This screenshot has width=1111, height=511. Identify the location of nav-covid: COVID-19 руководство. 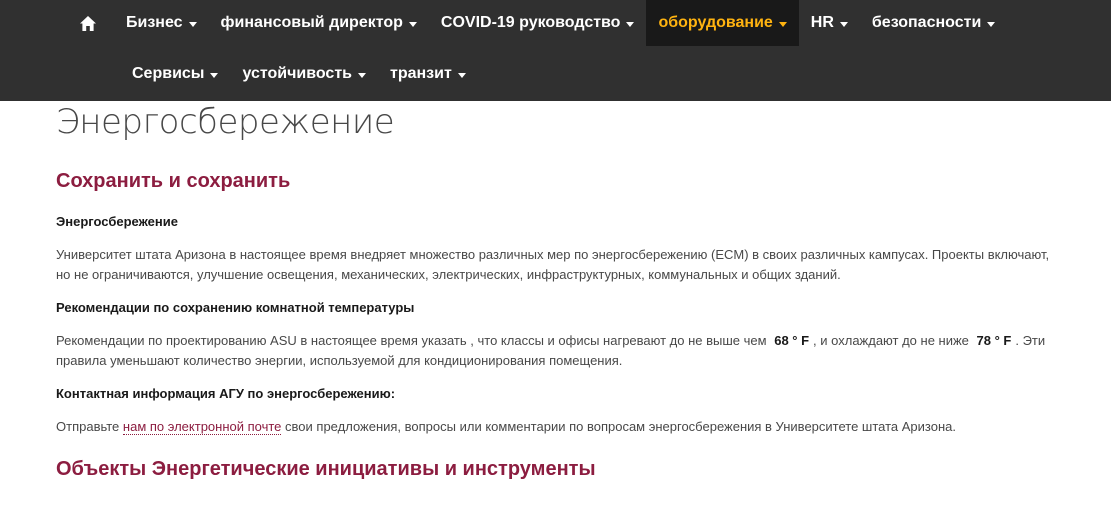
(538, 23).